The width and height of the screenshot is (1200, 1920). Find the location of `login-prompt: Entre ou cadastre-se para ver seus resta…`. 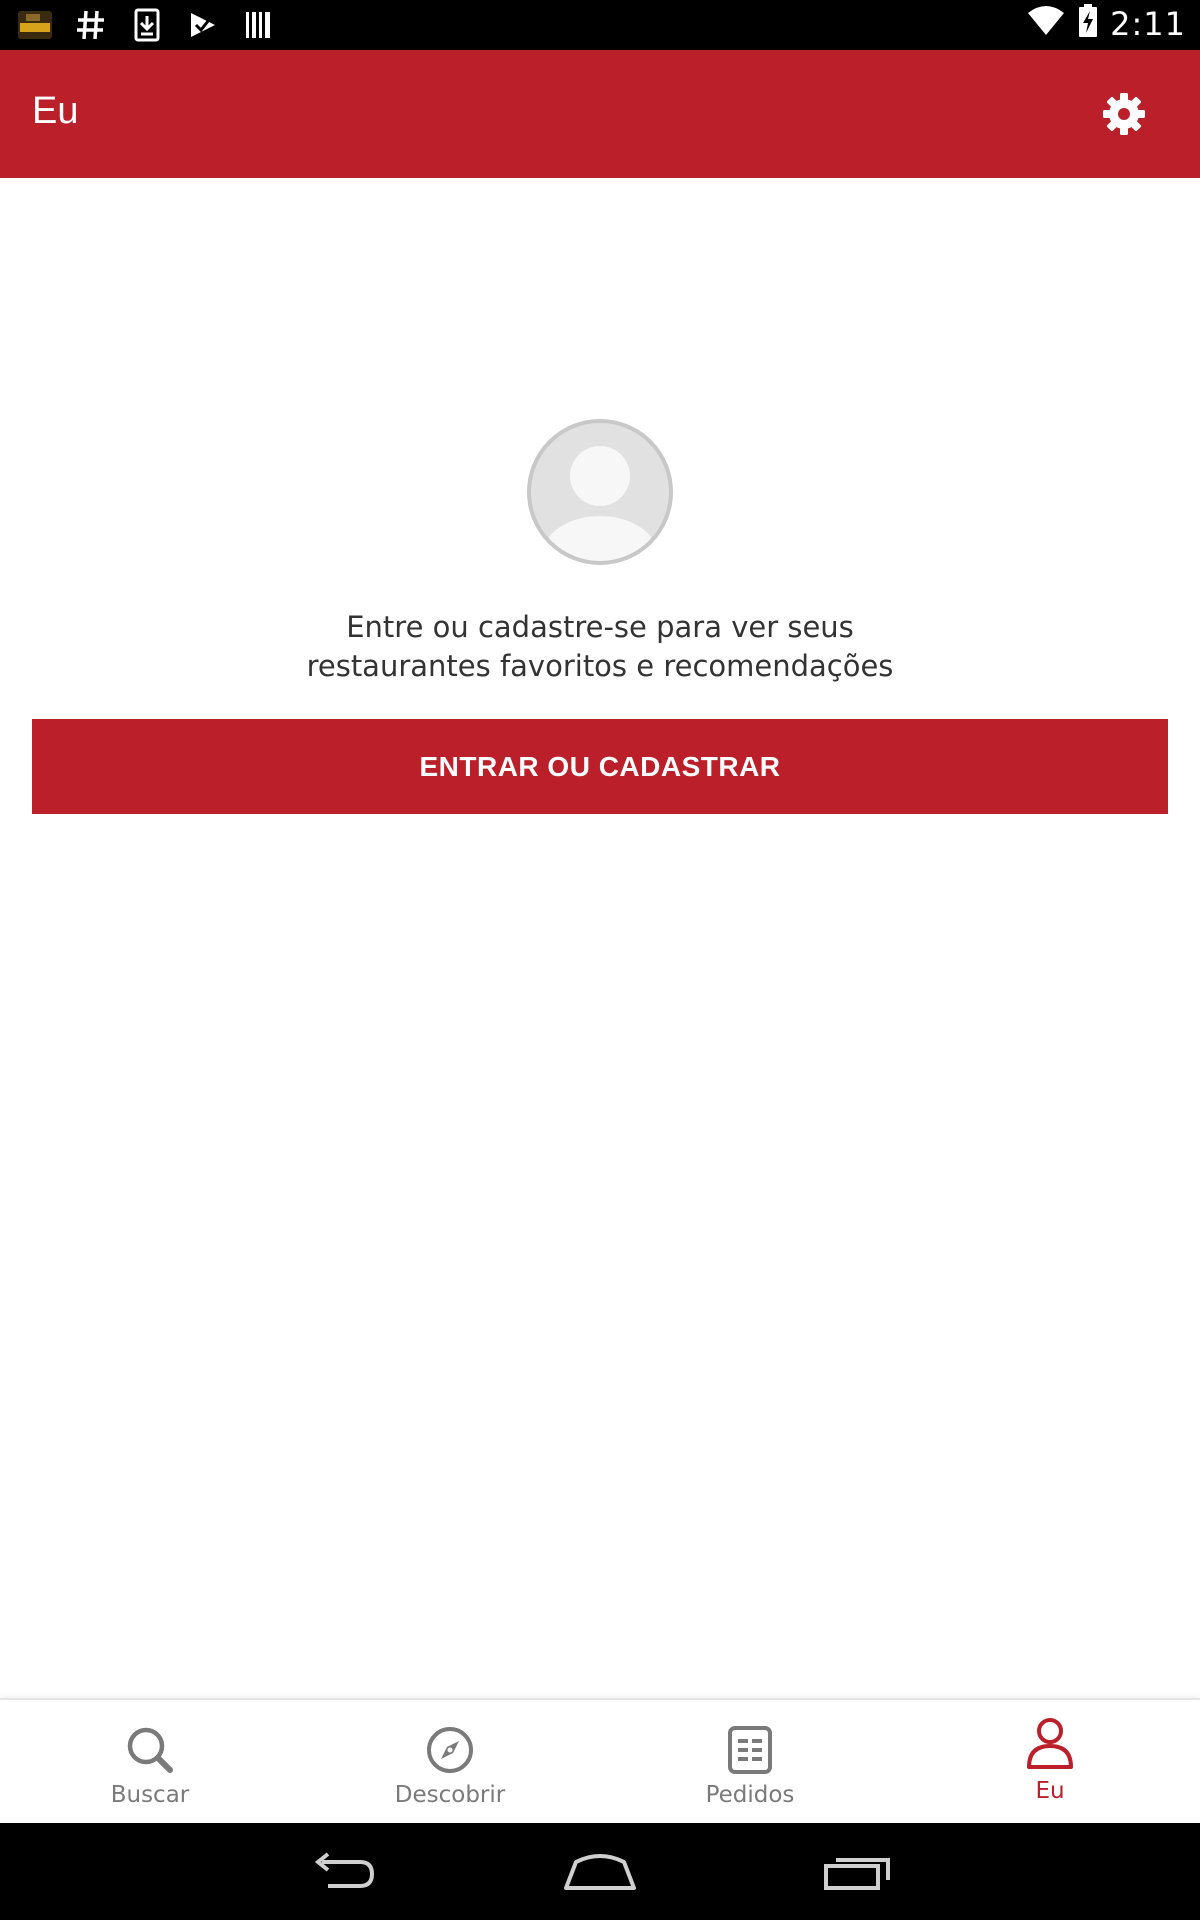

login-prompt: Entre ou cadastre-se para ver seus resta… is located at coordinates (600, 647).